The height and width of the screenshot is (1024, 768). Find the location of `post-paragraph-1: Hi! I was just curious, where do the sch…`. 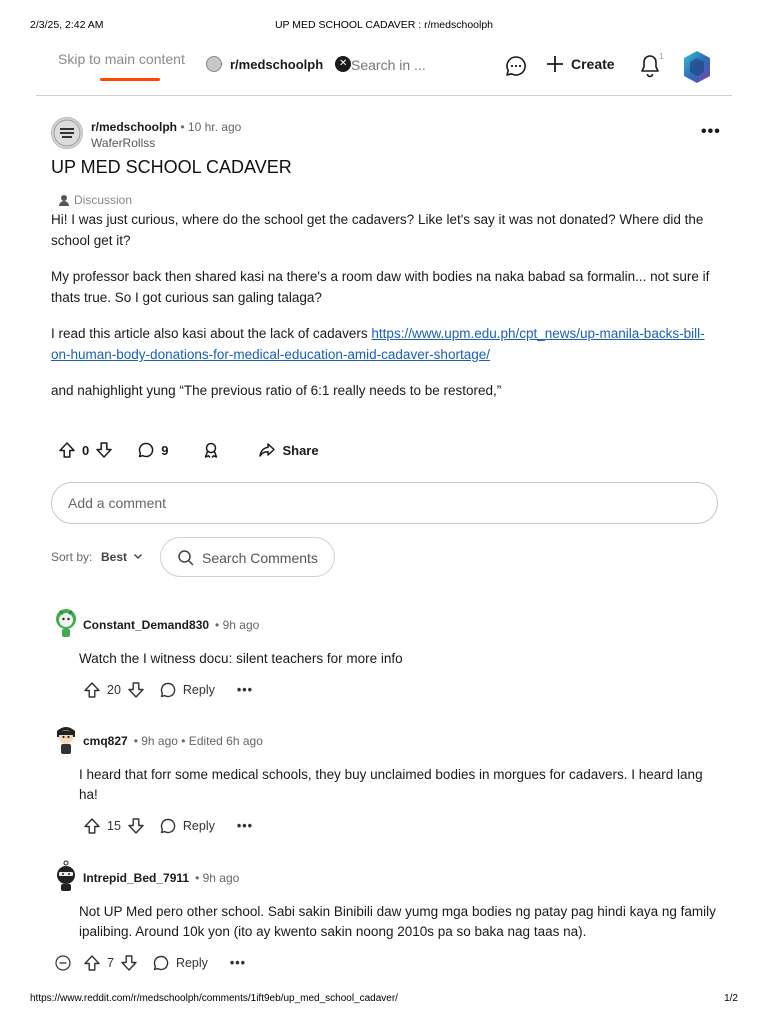

post-paragraph-1: Hi! I was just curious, where do the sch… is located at coordinates (377, 230).